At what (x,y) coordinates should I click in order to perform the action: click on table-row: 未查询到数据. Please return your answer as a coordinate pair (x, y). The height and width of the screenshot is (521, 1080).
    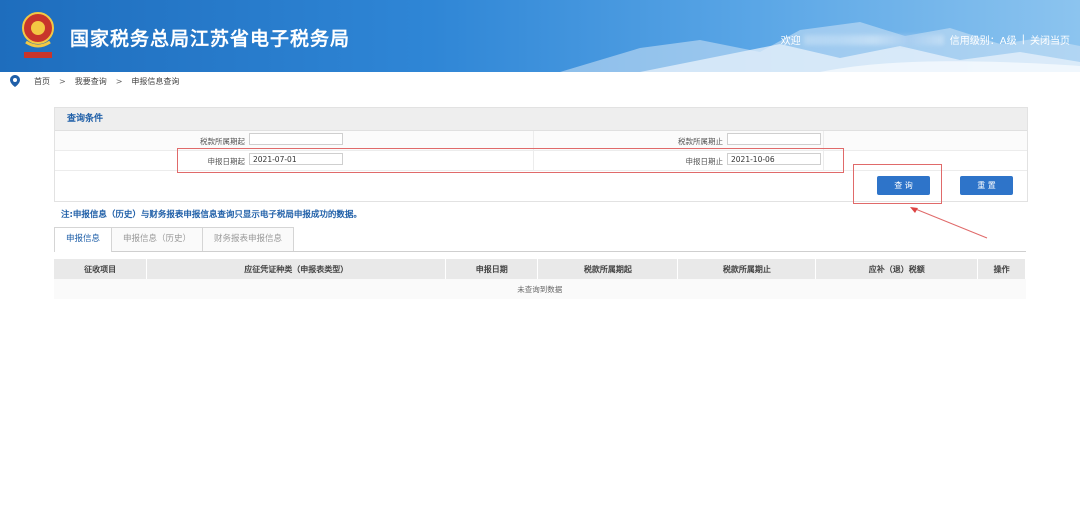
    Looking at the image, I should click on (540, 289).